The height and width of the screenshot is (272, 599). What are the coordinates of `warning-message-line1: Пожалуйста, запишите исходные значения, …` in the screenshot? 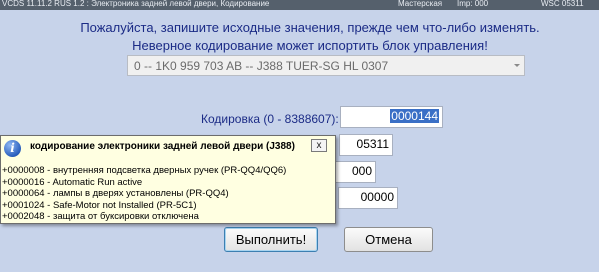 It's located at (310, 27).